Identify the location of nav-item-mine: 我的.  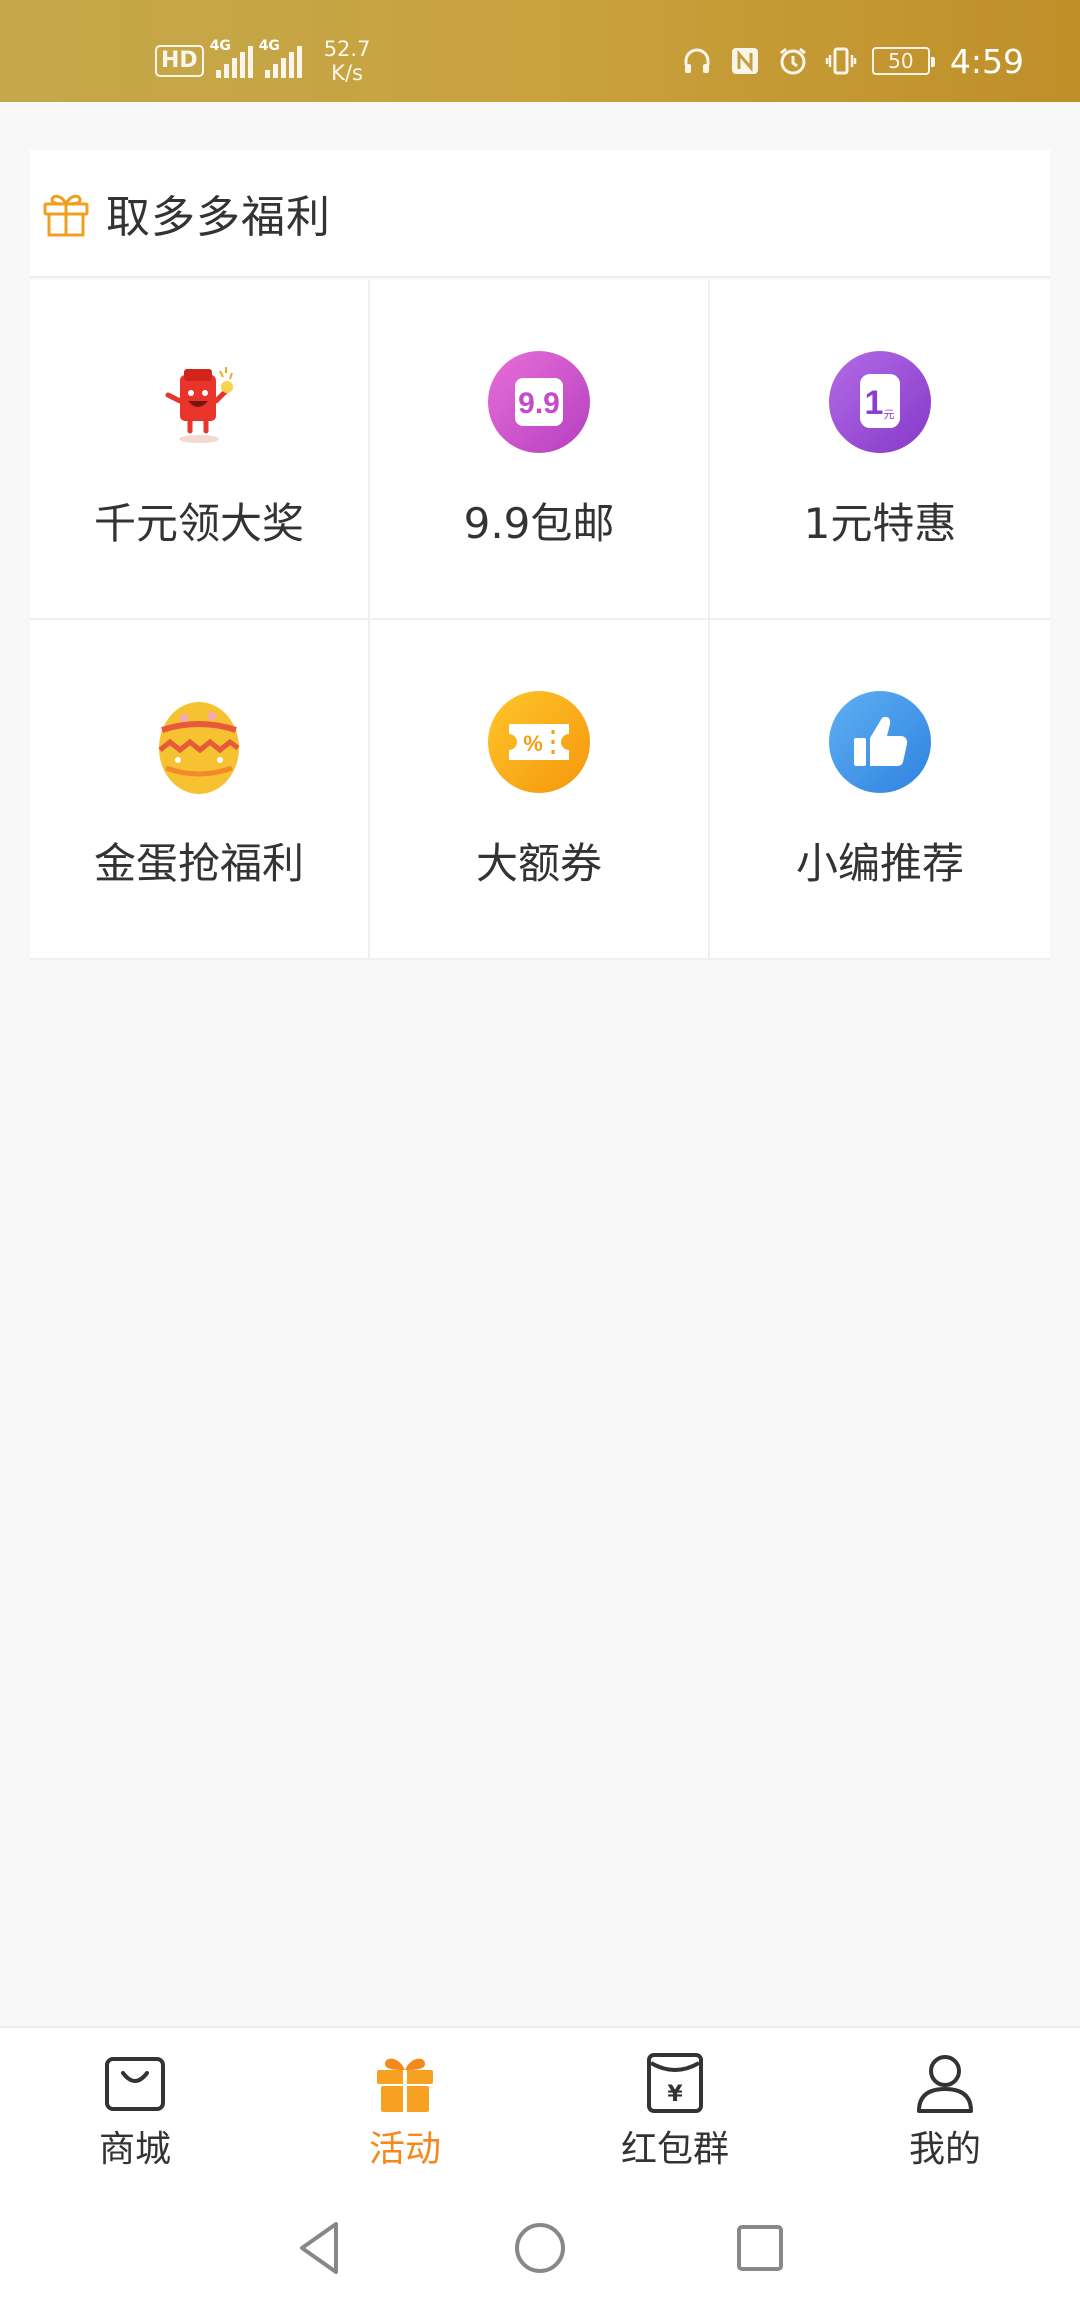
(945, 2107).